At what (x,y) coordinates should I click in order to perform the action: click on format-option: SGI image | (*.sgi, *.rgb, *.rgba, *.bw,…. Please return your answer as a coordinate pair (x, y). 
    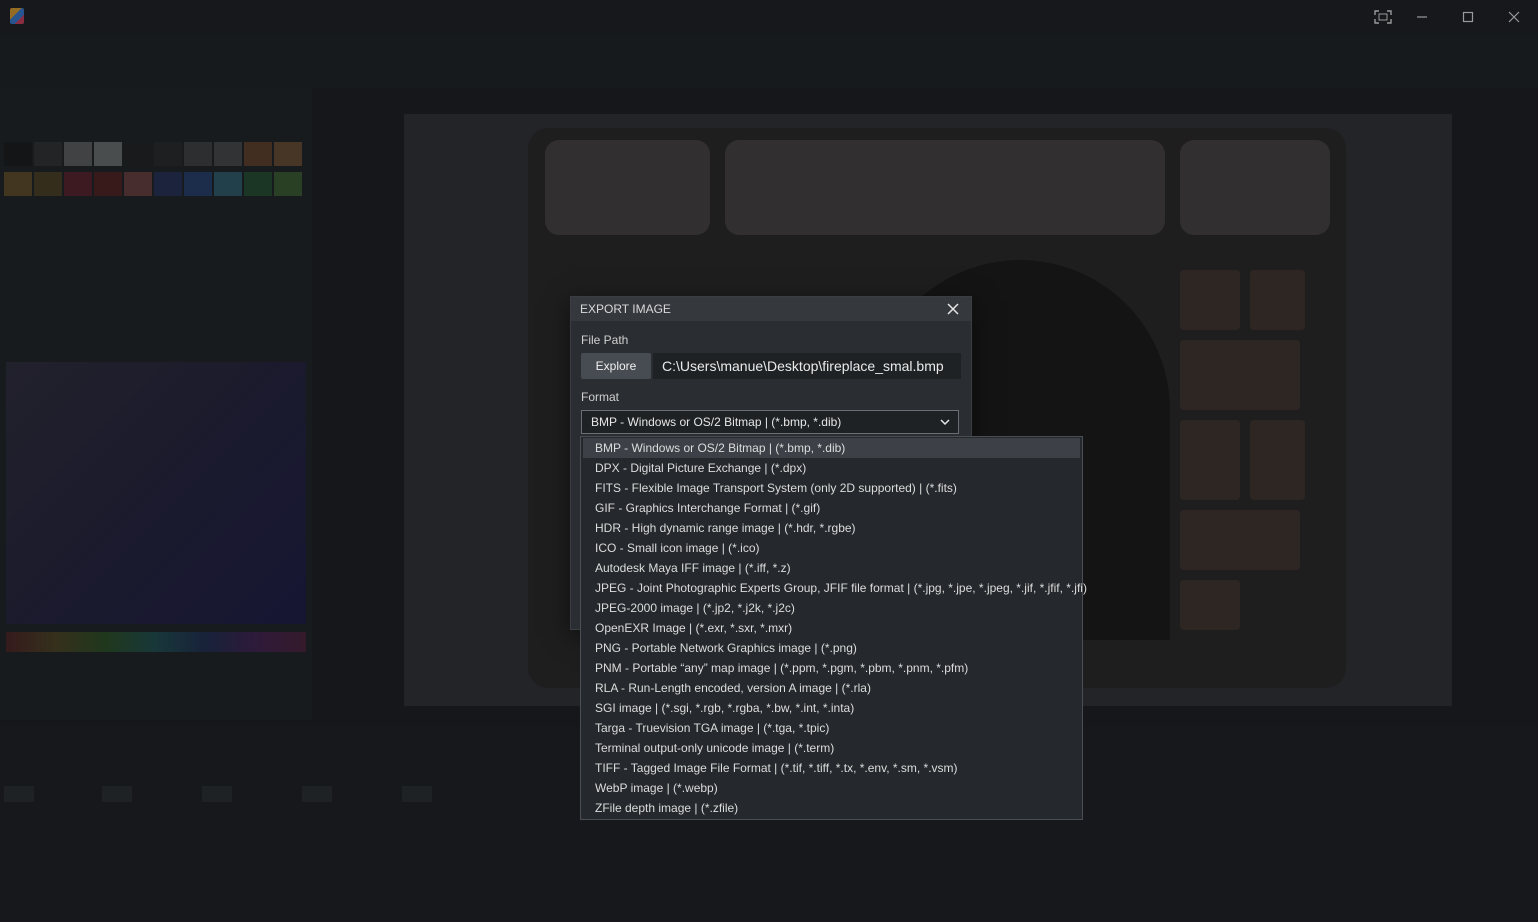
    Looking at the image, I should click on (831, 708).